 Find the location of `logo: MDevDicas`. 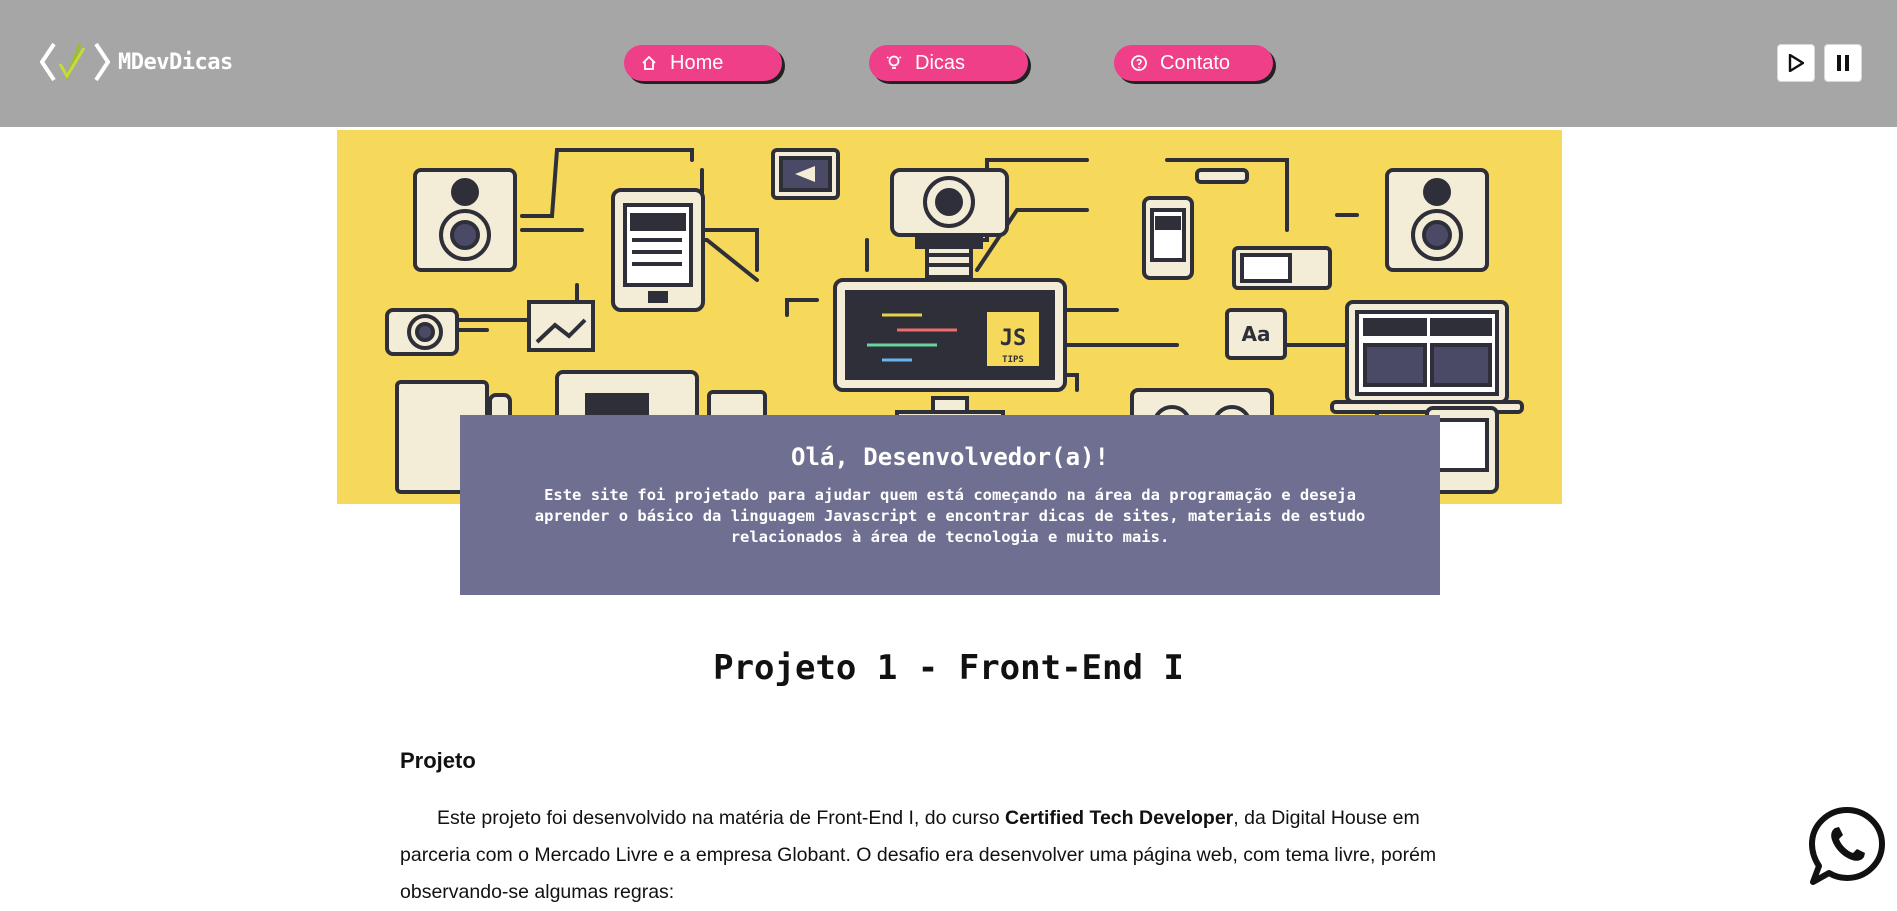

logo: MDevDicas is located at coordinates (136, 62).